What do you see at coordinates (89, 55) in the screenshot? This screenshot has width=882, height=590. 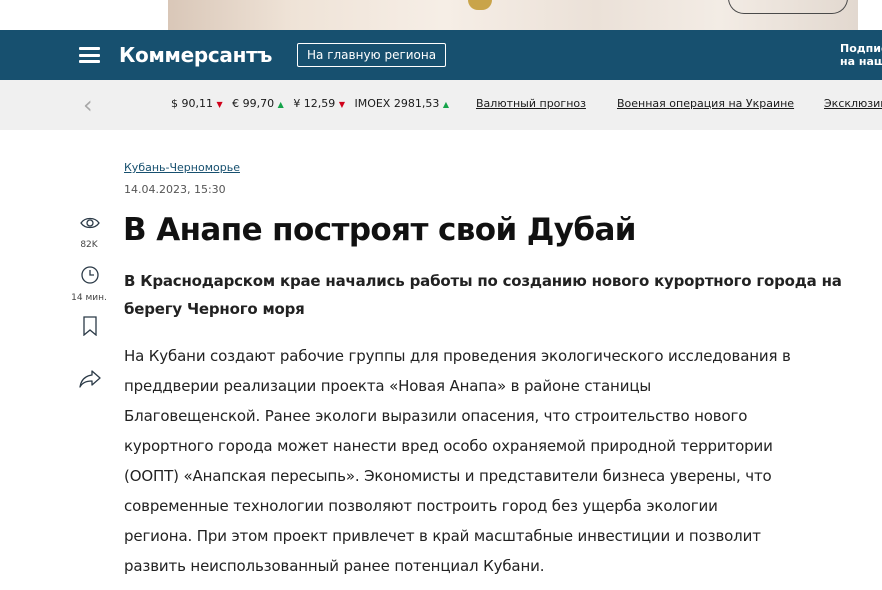 I see `hamburger-menu-icon` at bounding box center [89, 55].